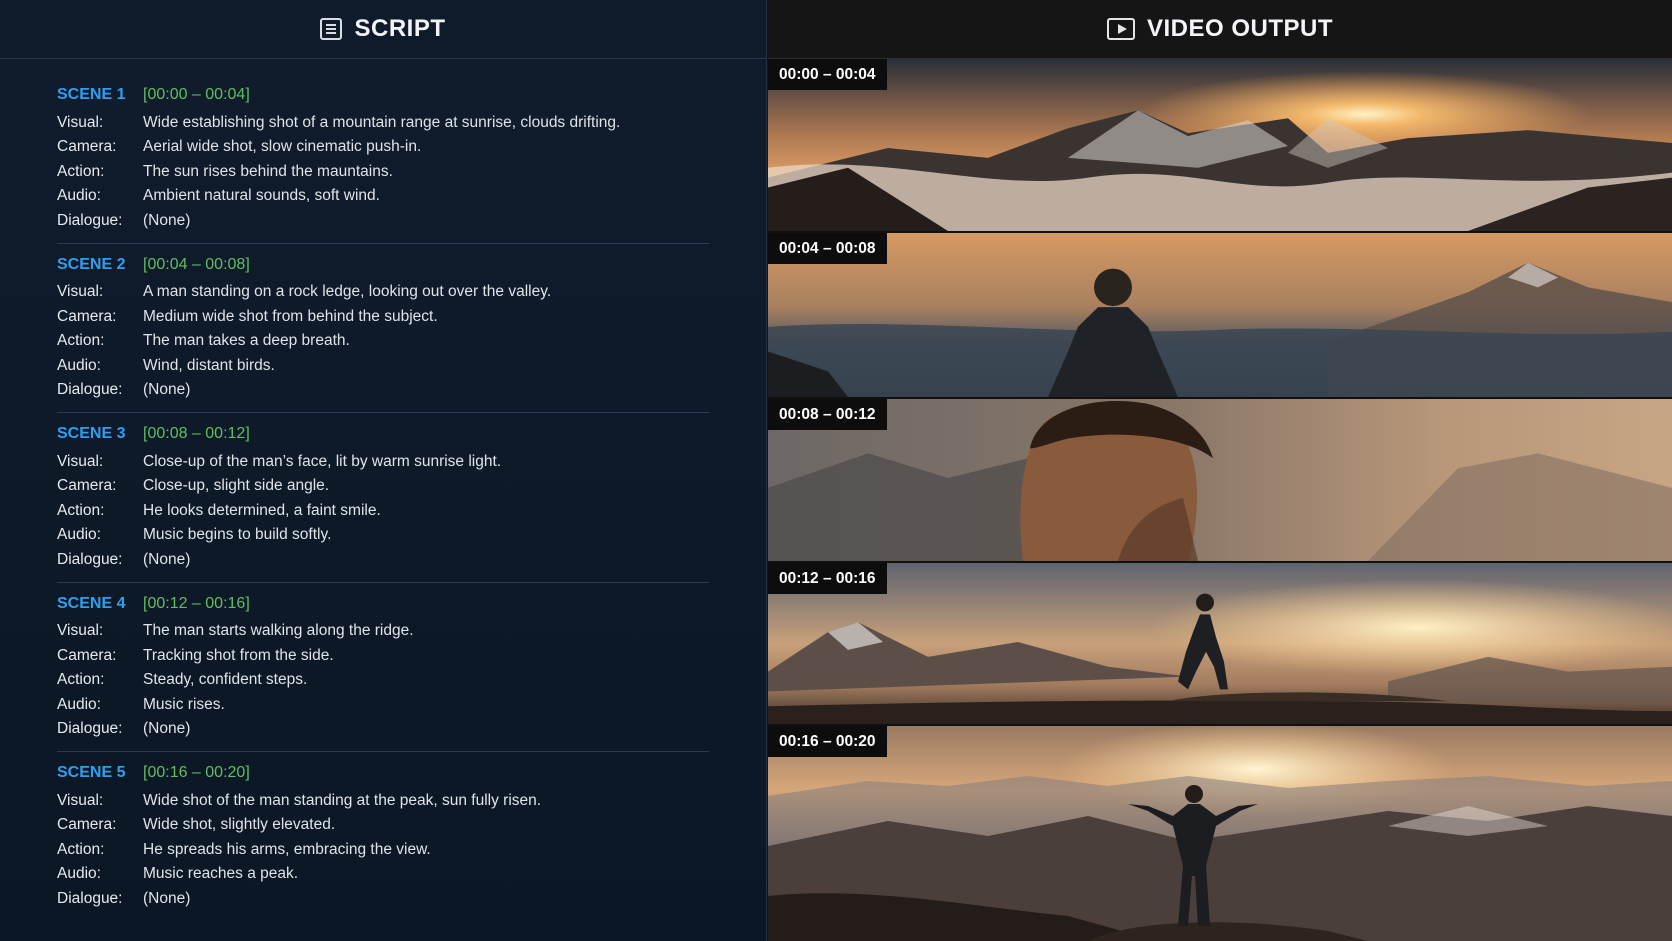 The height and width of the screenshot is (941, 1672). Describe the element at coordinates (225, 679) in the screenshot. I see `scene-field-value: Steady, confident steps.` at that location.